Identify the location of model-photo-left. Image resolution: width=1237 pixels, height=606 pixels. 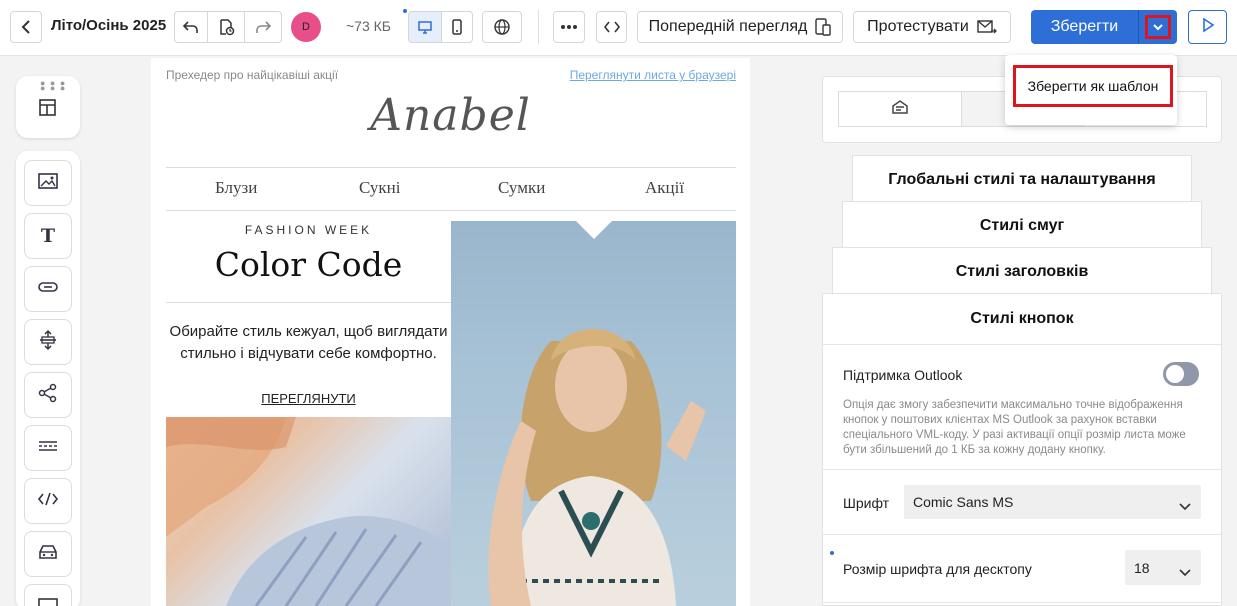
(308, 511).